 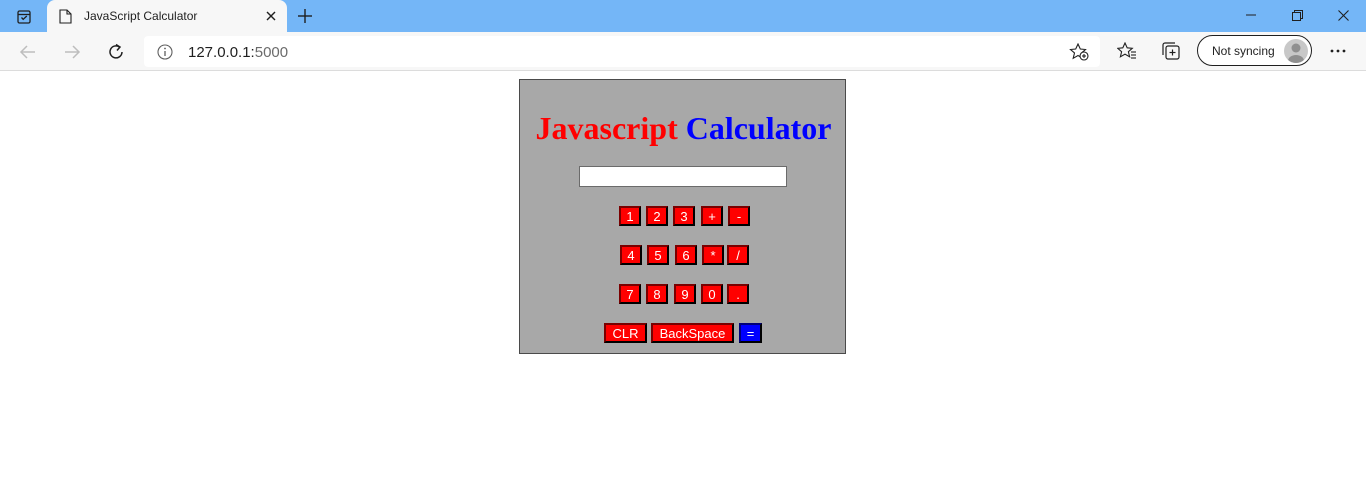 I want to click on arrow-left-icon, so click(x=27, y=52).